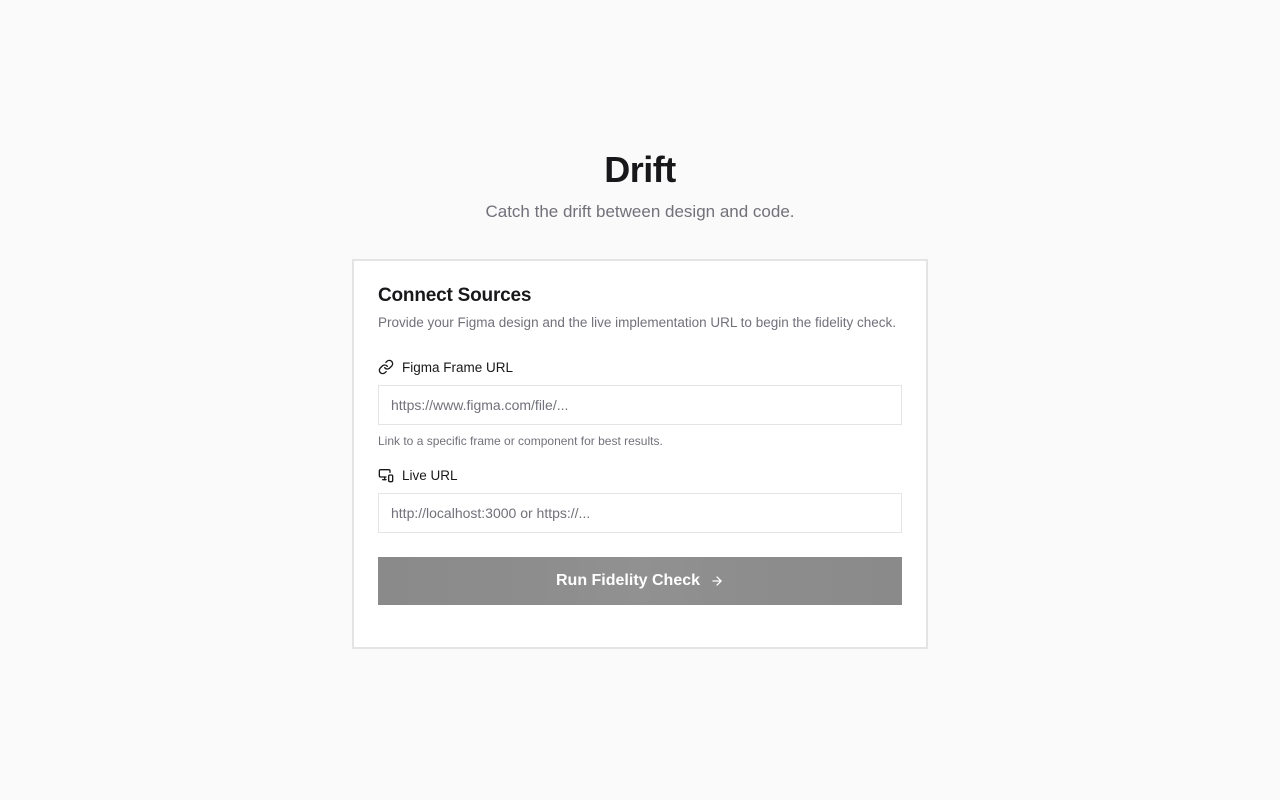  Describe the element at coordinates (640, 211) in the screenshot. I see `app-tagline: Catch the drift between design and code.` at that location.